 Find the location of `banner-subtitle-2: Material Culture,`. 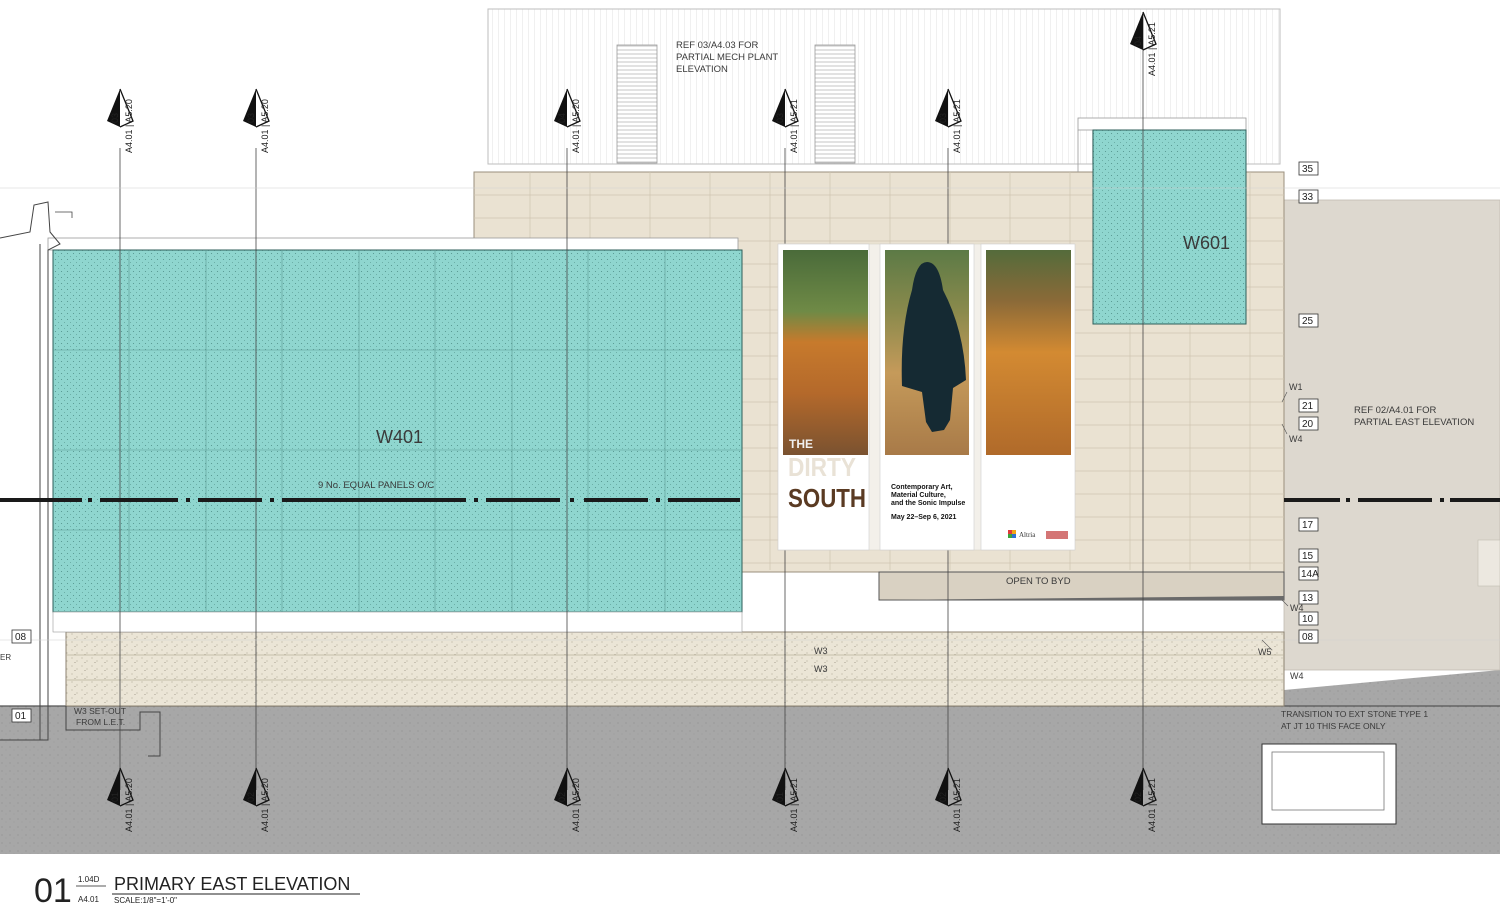

banner-subtitle-2: Material Culture, is located at coordinates (918, 495).